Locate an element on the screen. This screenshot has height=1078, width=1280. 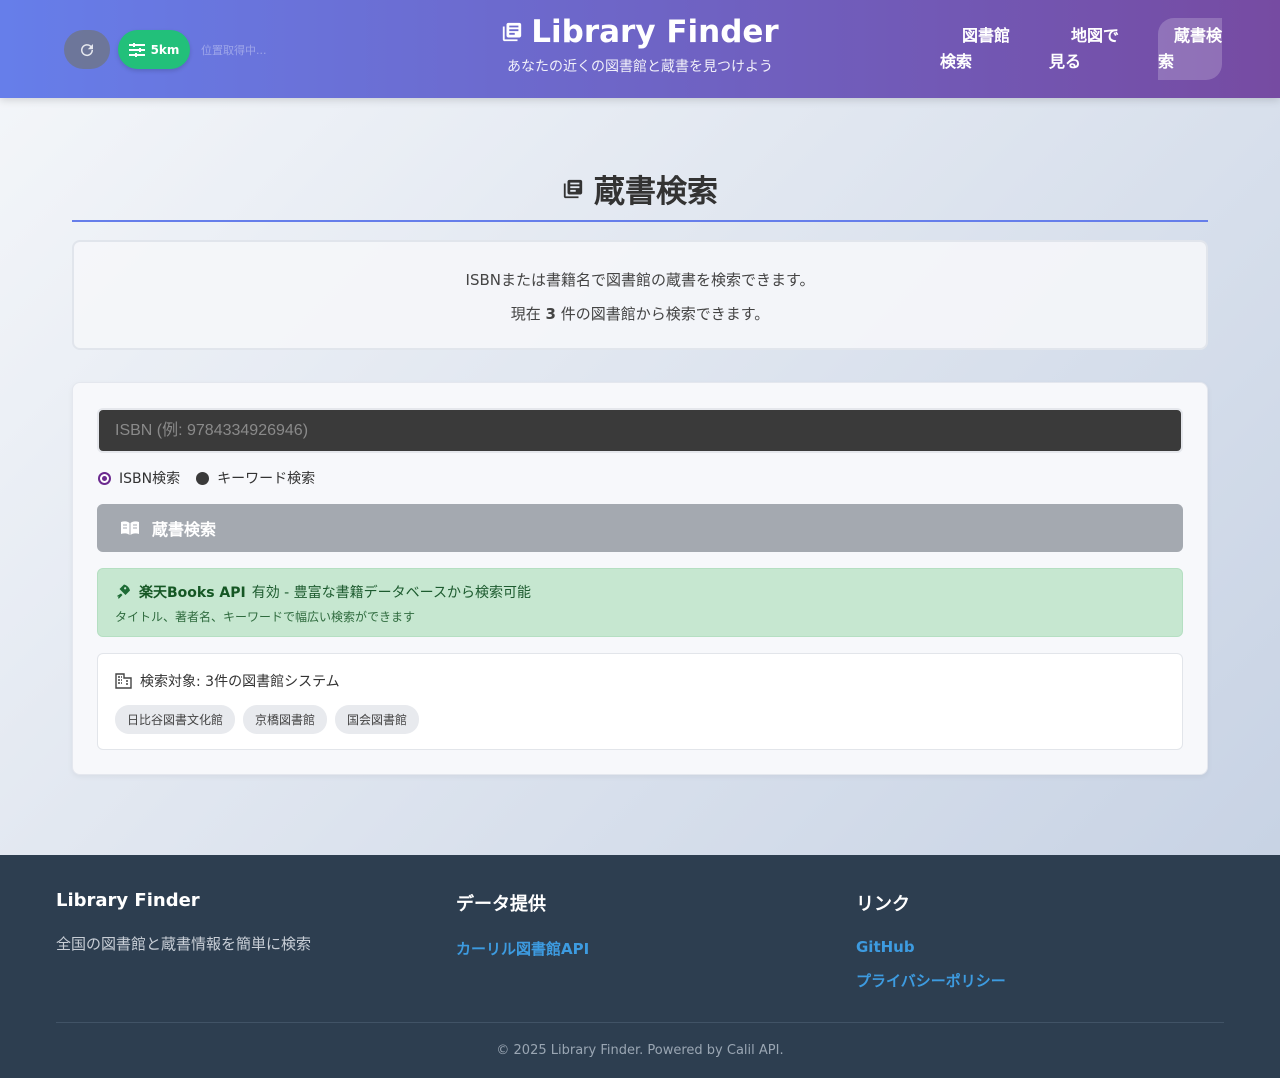
search-targets-heading-text: 検索対象: 3件の図書館システム is located at coordinates (240, 682).